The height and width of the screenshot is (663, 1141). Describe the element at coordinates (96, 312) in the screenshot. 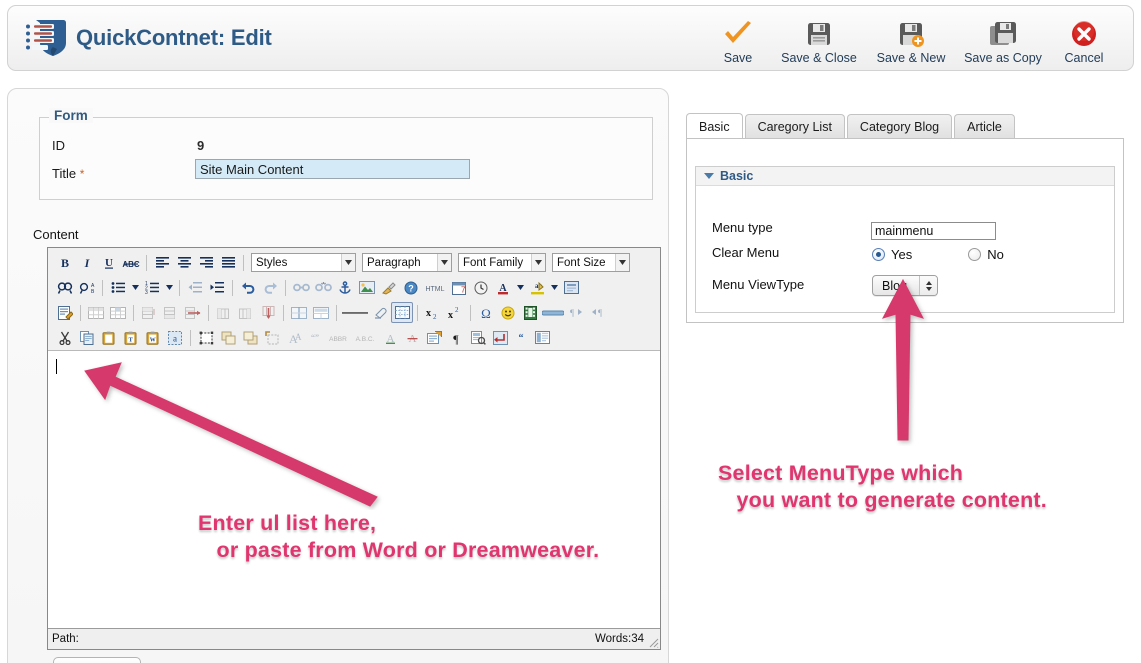

I see `table-row-props-icon` at that location.